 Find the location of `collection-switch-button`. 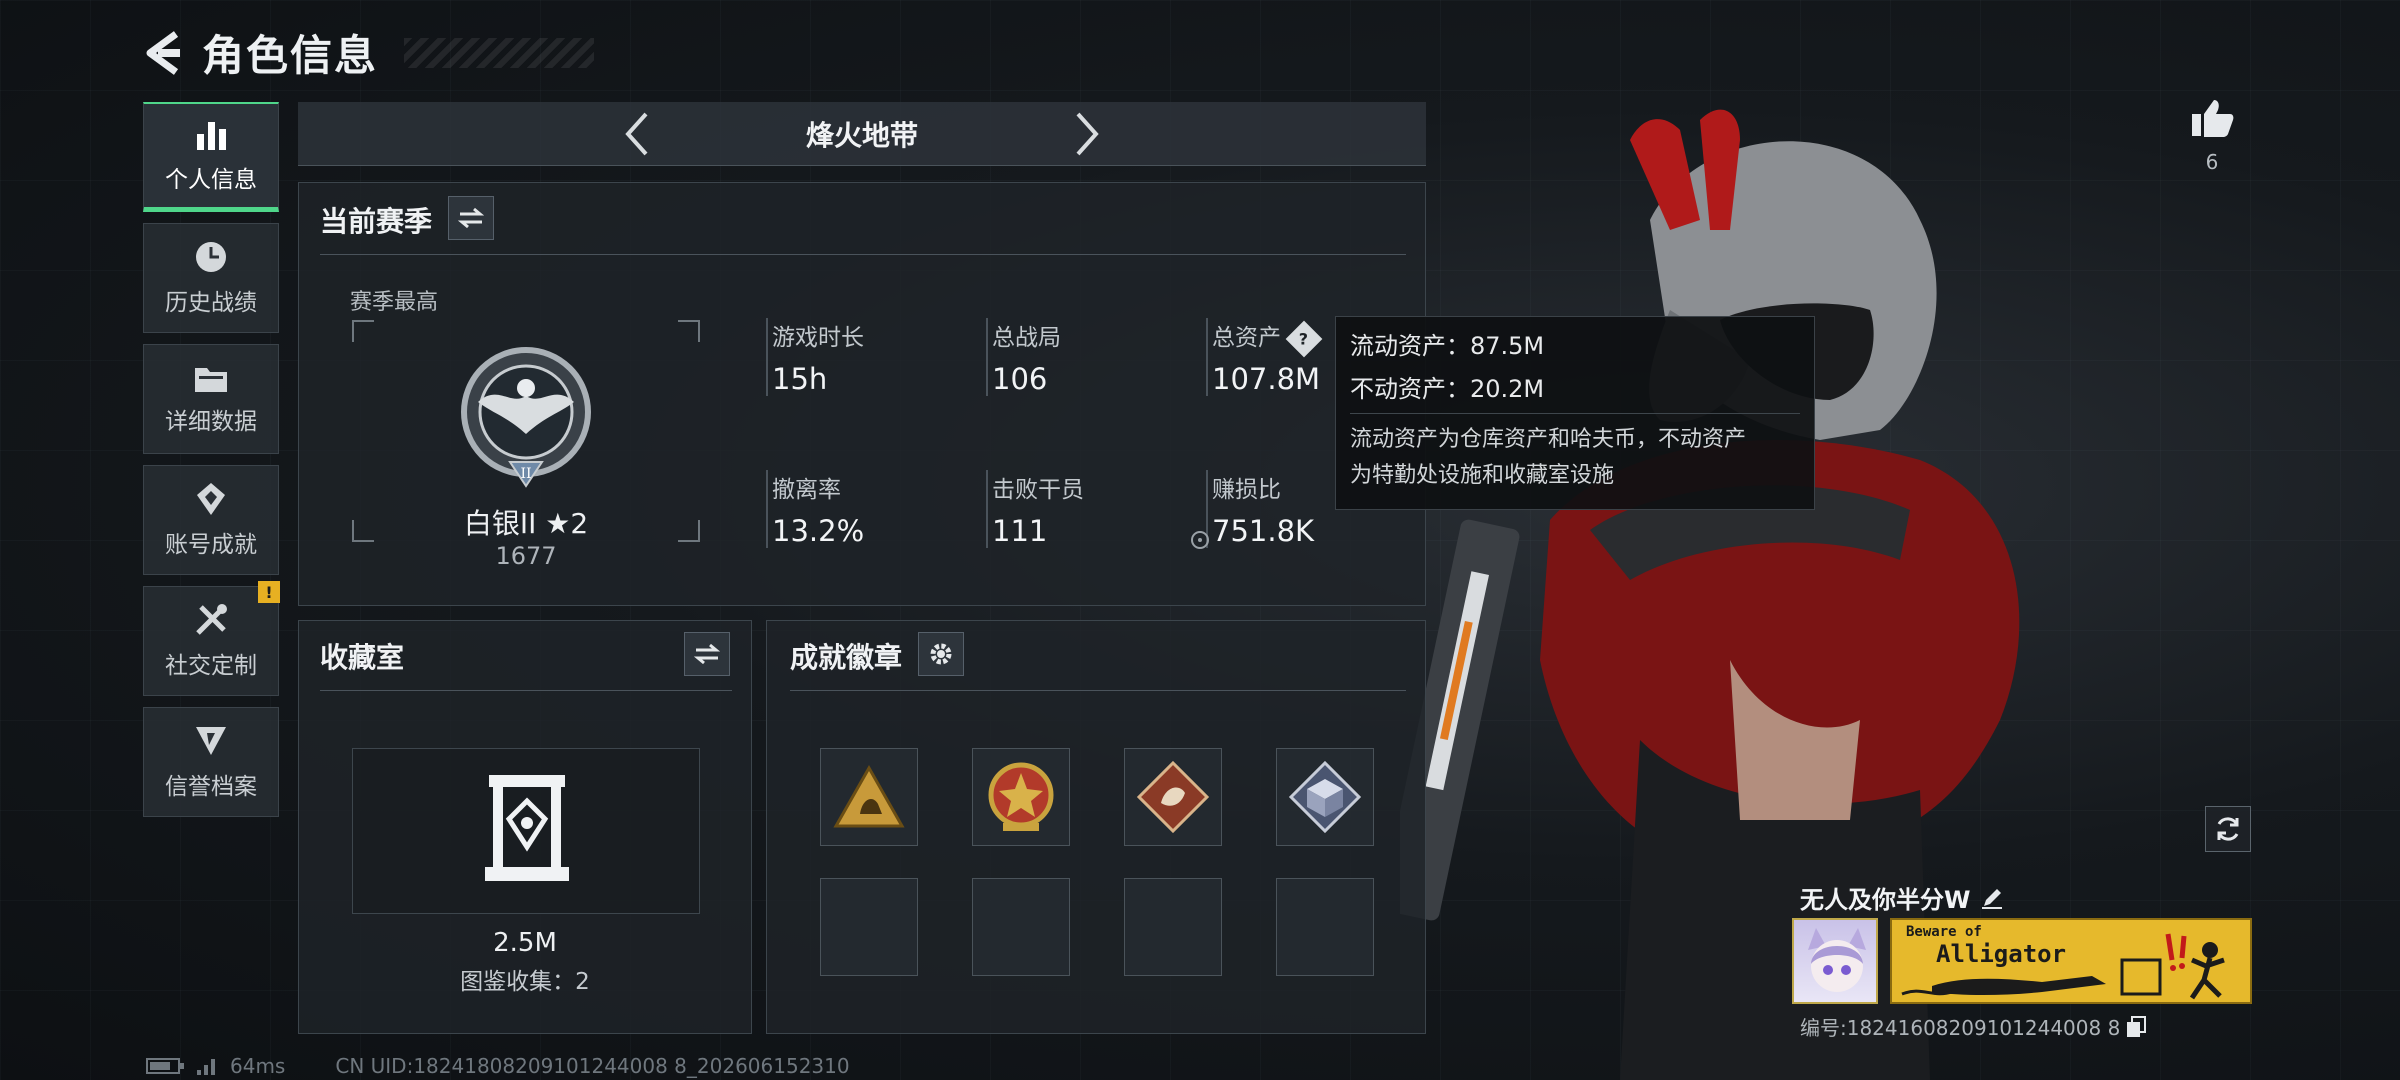

collection-switch-button is located at coordinates (707, 654).